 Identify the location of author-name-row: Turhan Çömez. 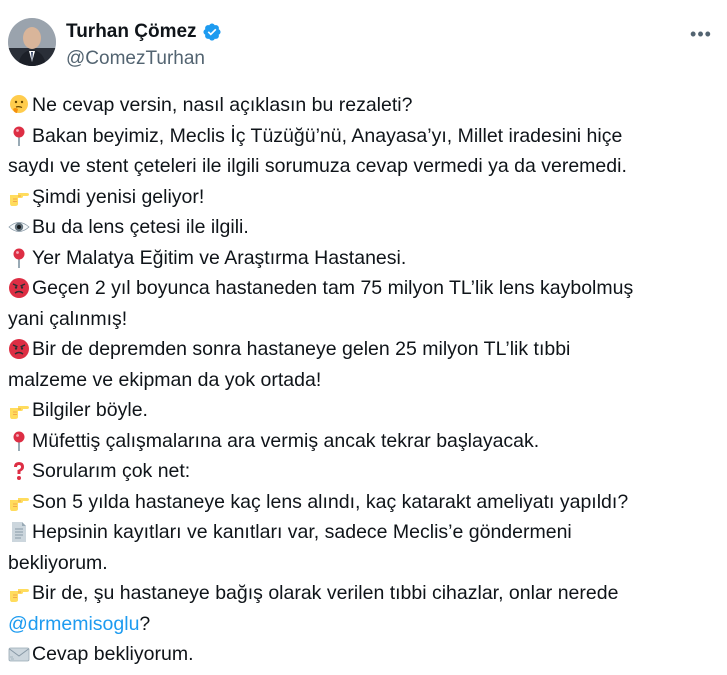
(144, 32).